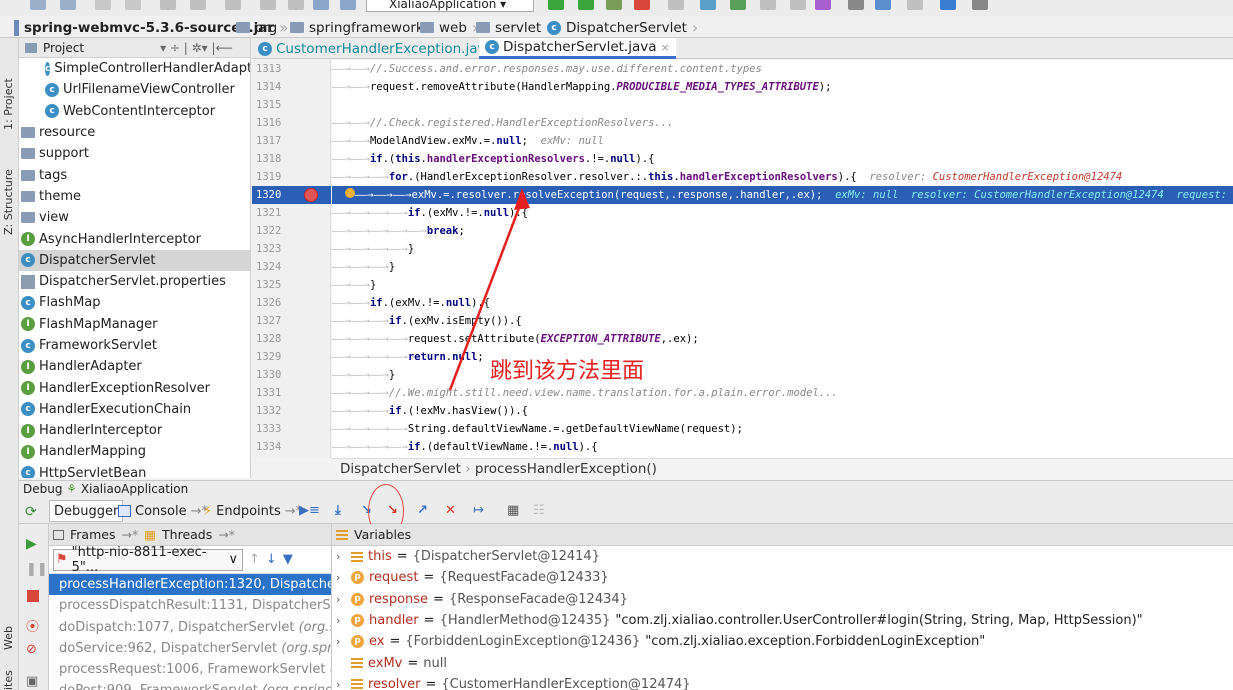 The image size is (1233, 690). I want to click on show-execution-point-icon: ▶≡, so click(309, 511).